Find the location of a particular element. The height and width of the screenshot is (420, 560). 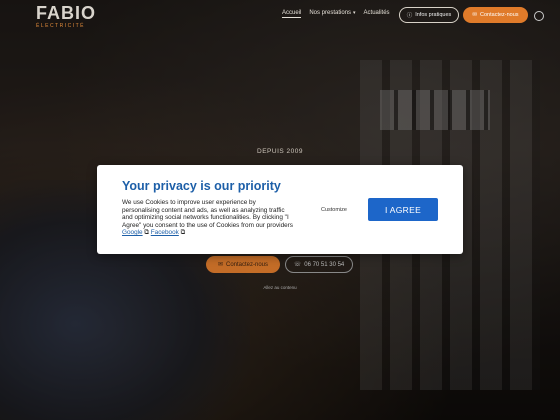

nav-item-prestations-label: Nos prestations is located at coordinates (330, 13).